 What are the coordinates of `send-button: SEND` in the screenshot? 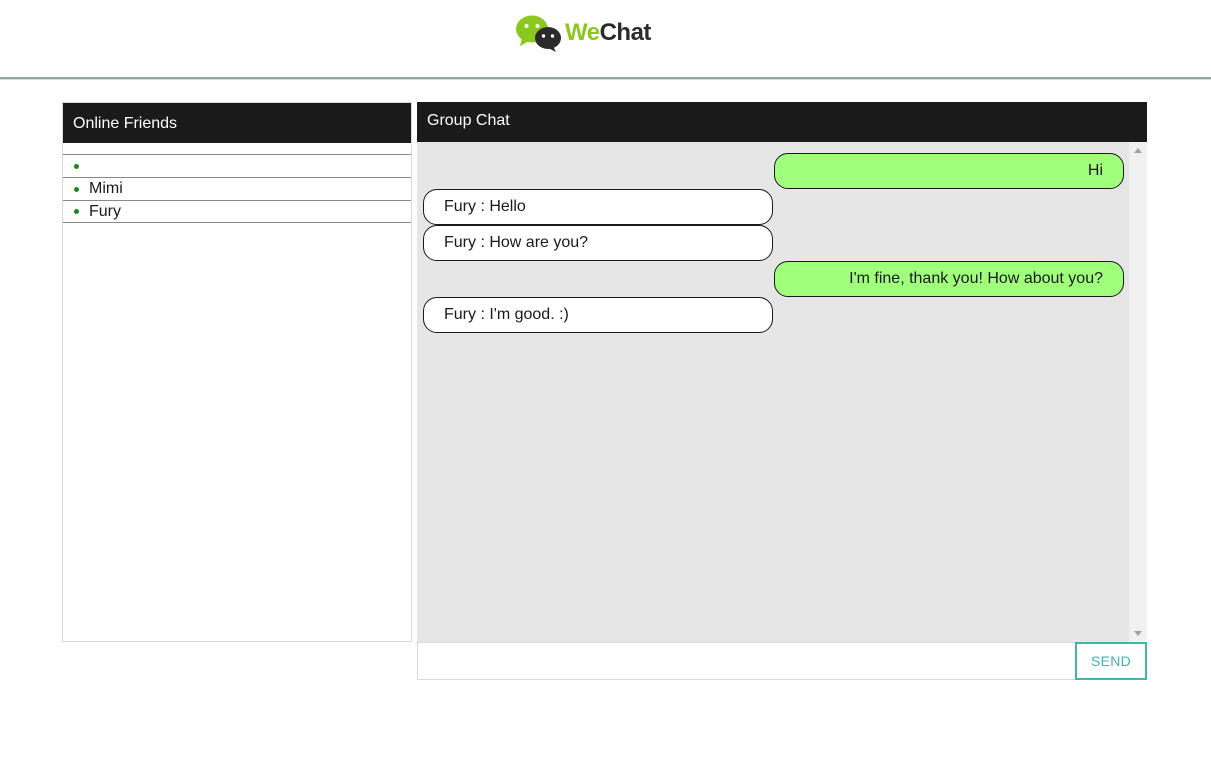 It's located at (1111, 661).